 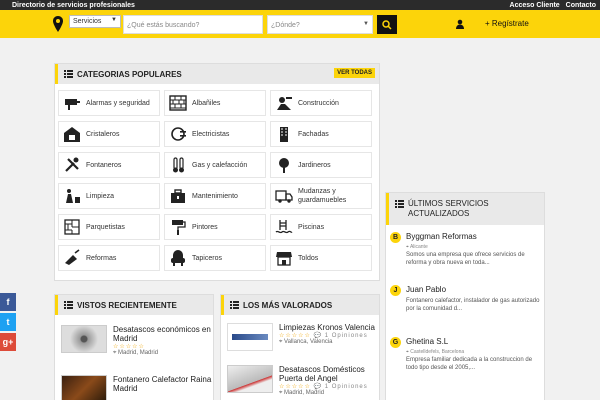 What do you see at coordinates (163, 384) in the screenshot?
I see `item-title: Fontanero Calefactor Raina Madrid` at bounding box center [163, 384].